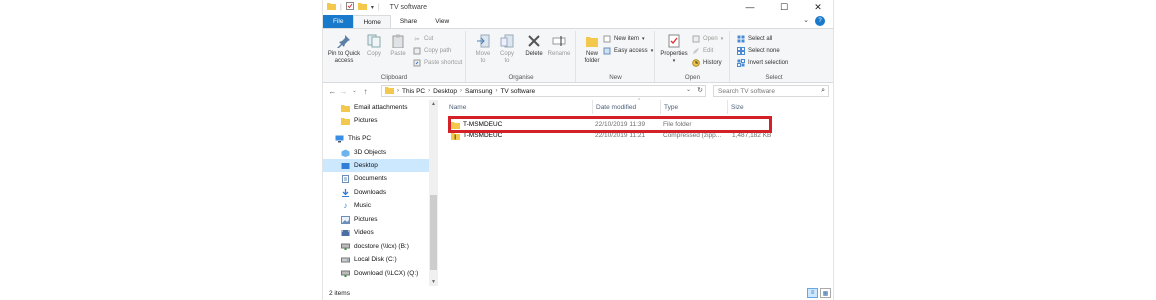  I want to click on refresh-icon: ↻, so click(700, 90).